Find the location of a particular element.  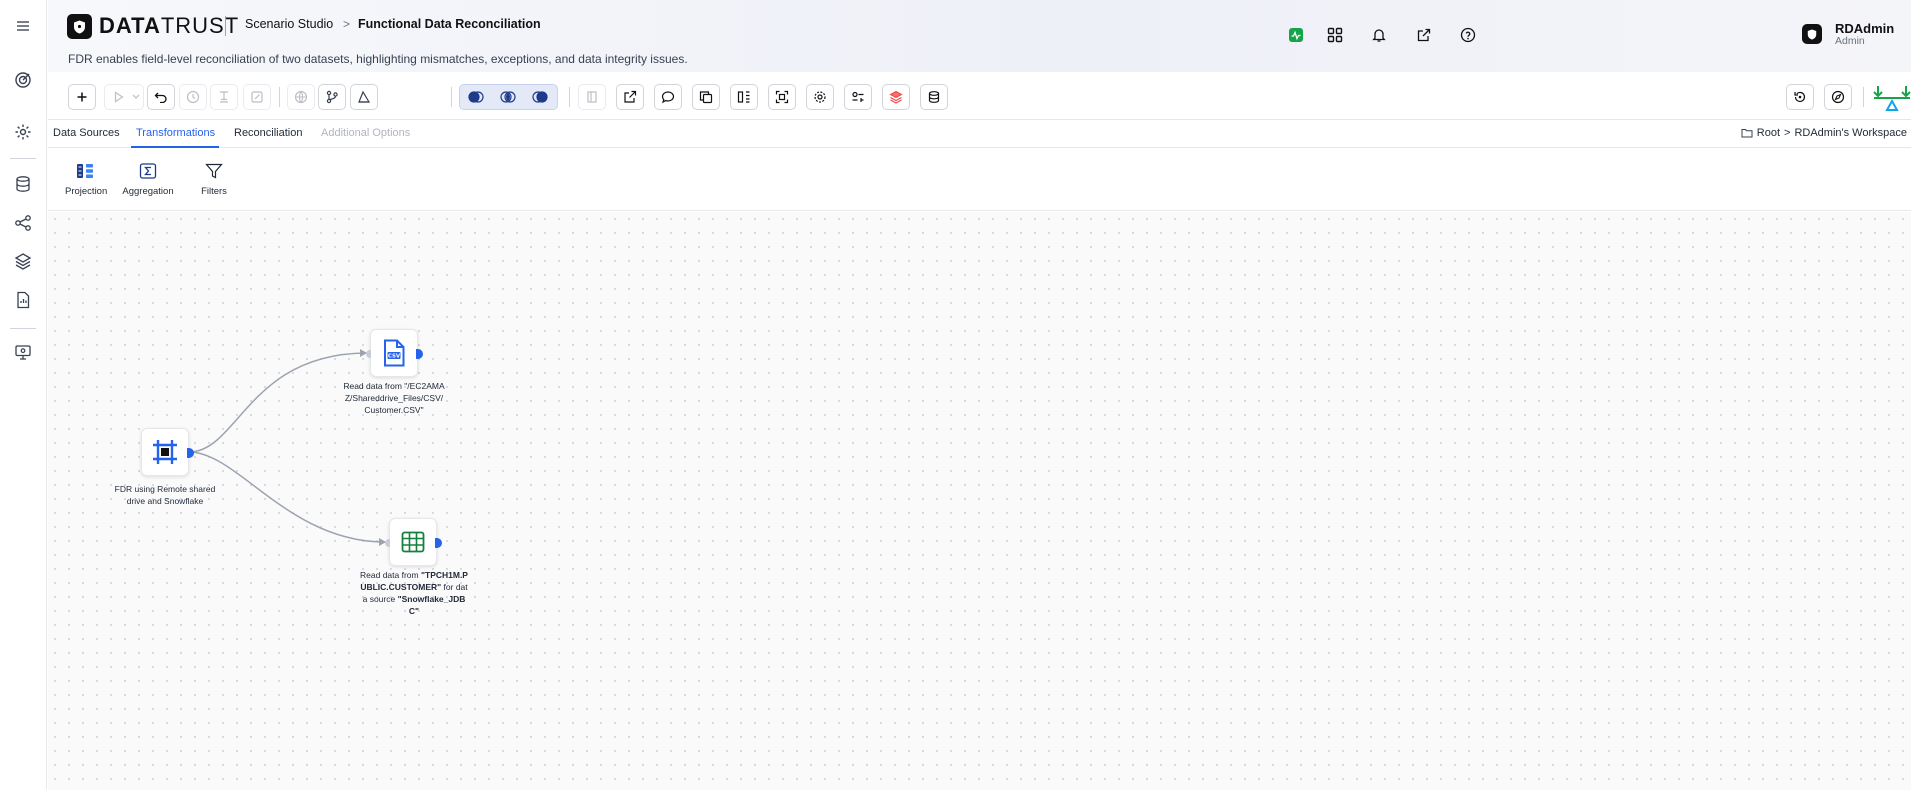

help-icon is located at coordinates (1468, 35).